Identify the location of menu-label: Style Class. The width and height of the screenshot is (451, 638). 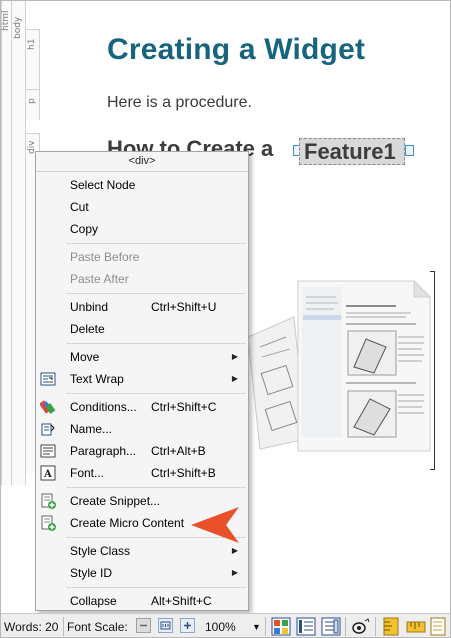
(100, 551).